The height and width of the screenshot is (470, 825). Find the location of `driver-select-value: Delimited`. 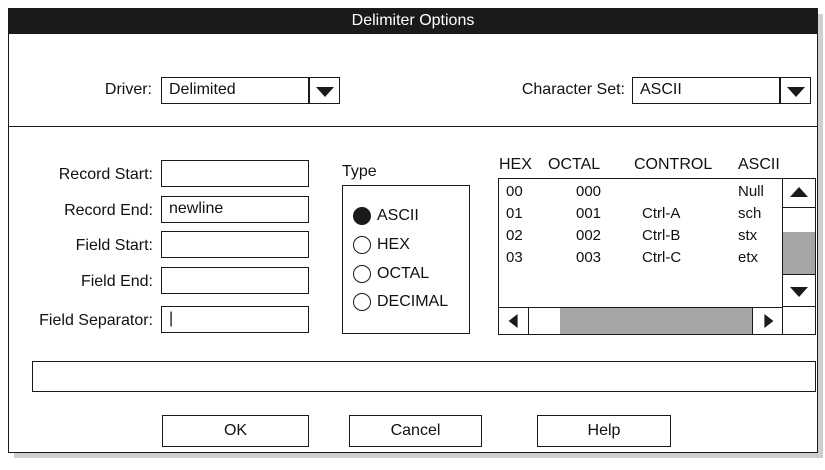

driver-select-value: Delimited is located at coordinates (235, 90).